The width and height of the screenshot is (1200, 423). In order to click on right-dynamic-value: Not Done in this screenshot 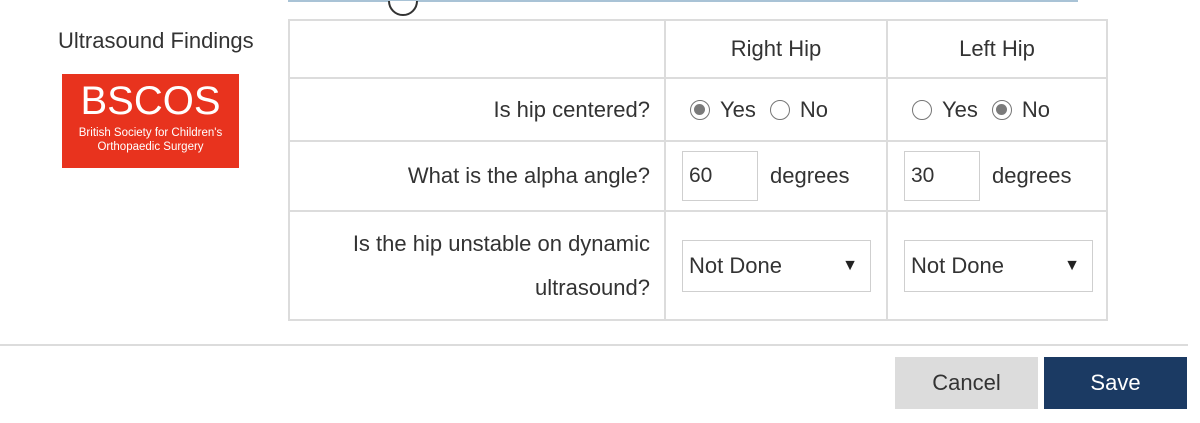, I will do `click(735, 265)`.